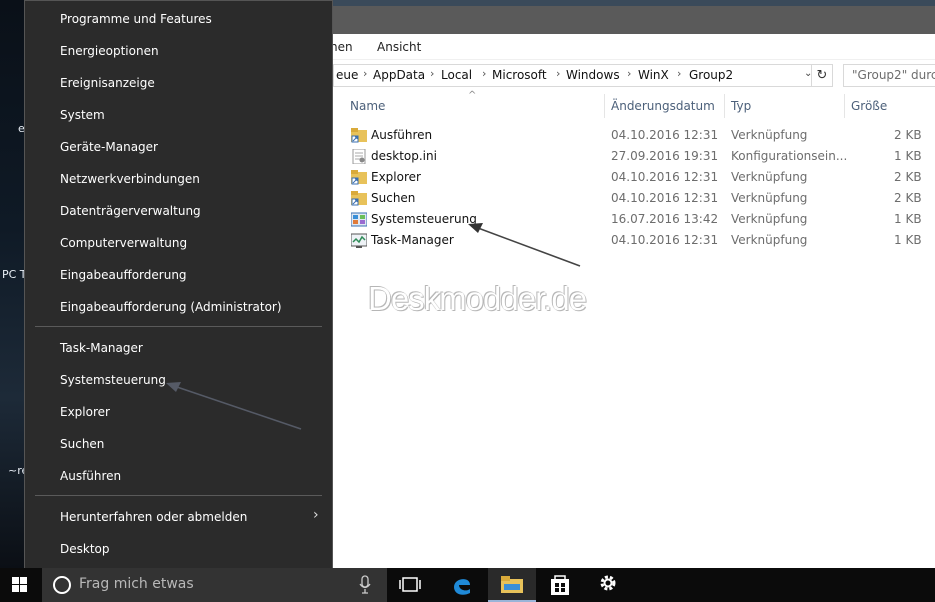  I want to click on task-manager-icon, so click(359, 240).